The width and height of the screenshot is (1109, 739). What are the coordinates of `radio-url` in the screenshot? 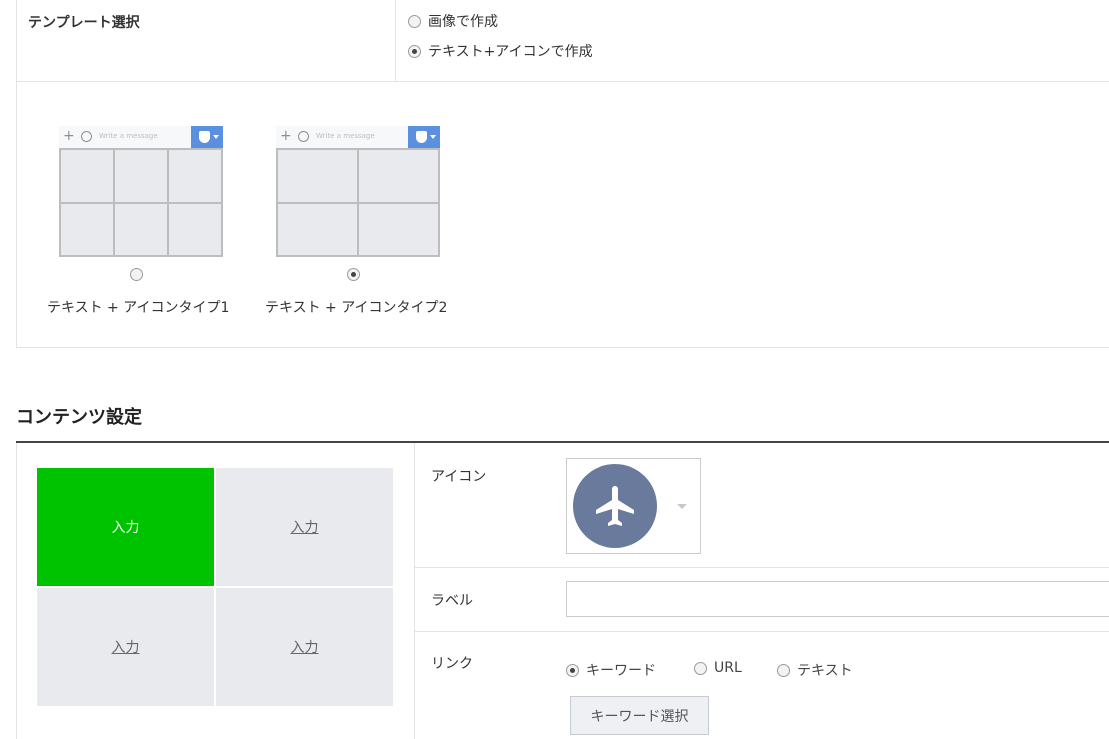 It's located at (700, 668).